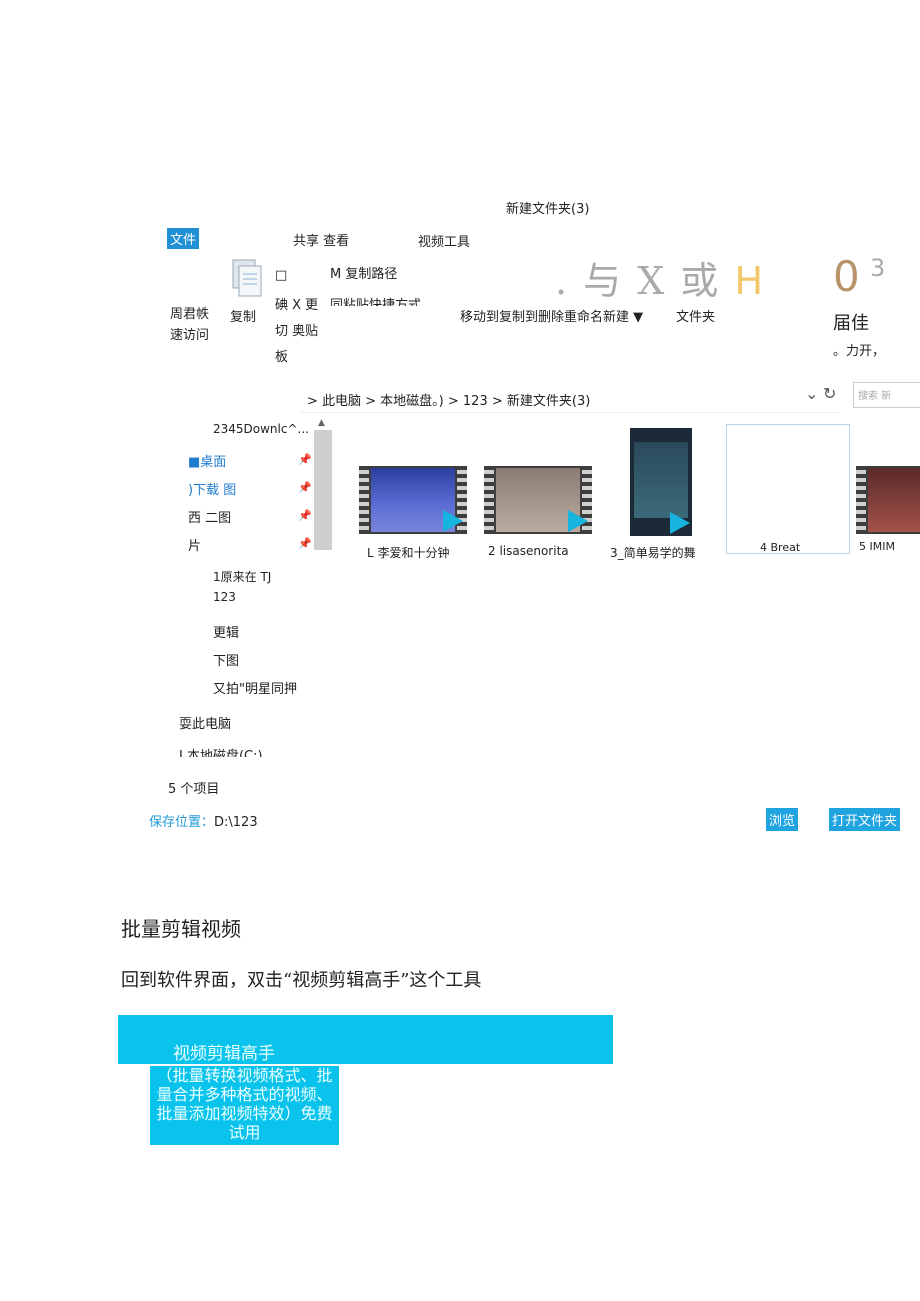 The width and height of the screenshot is (920, 1301). Describe the element at coordinates (811, 393) in the screenshot. I see `chevron-down-icon: ⌄` at that location.